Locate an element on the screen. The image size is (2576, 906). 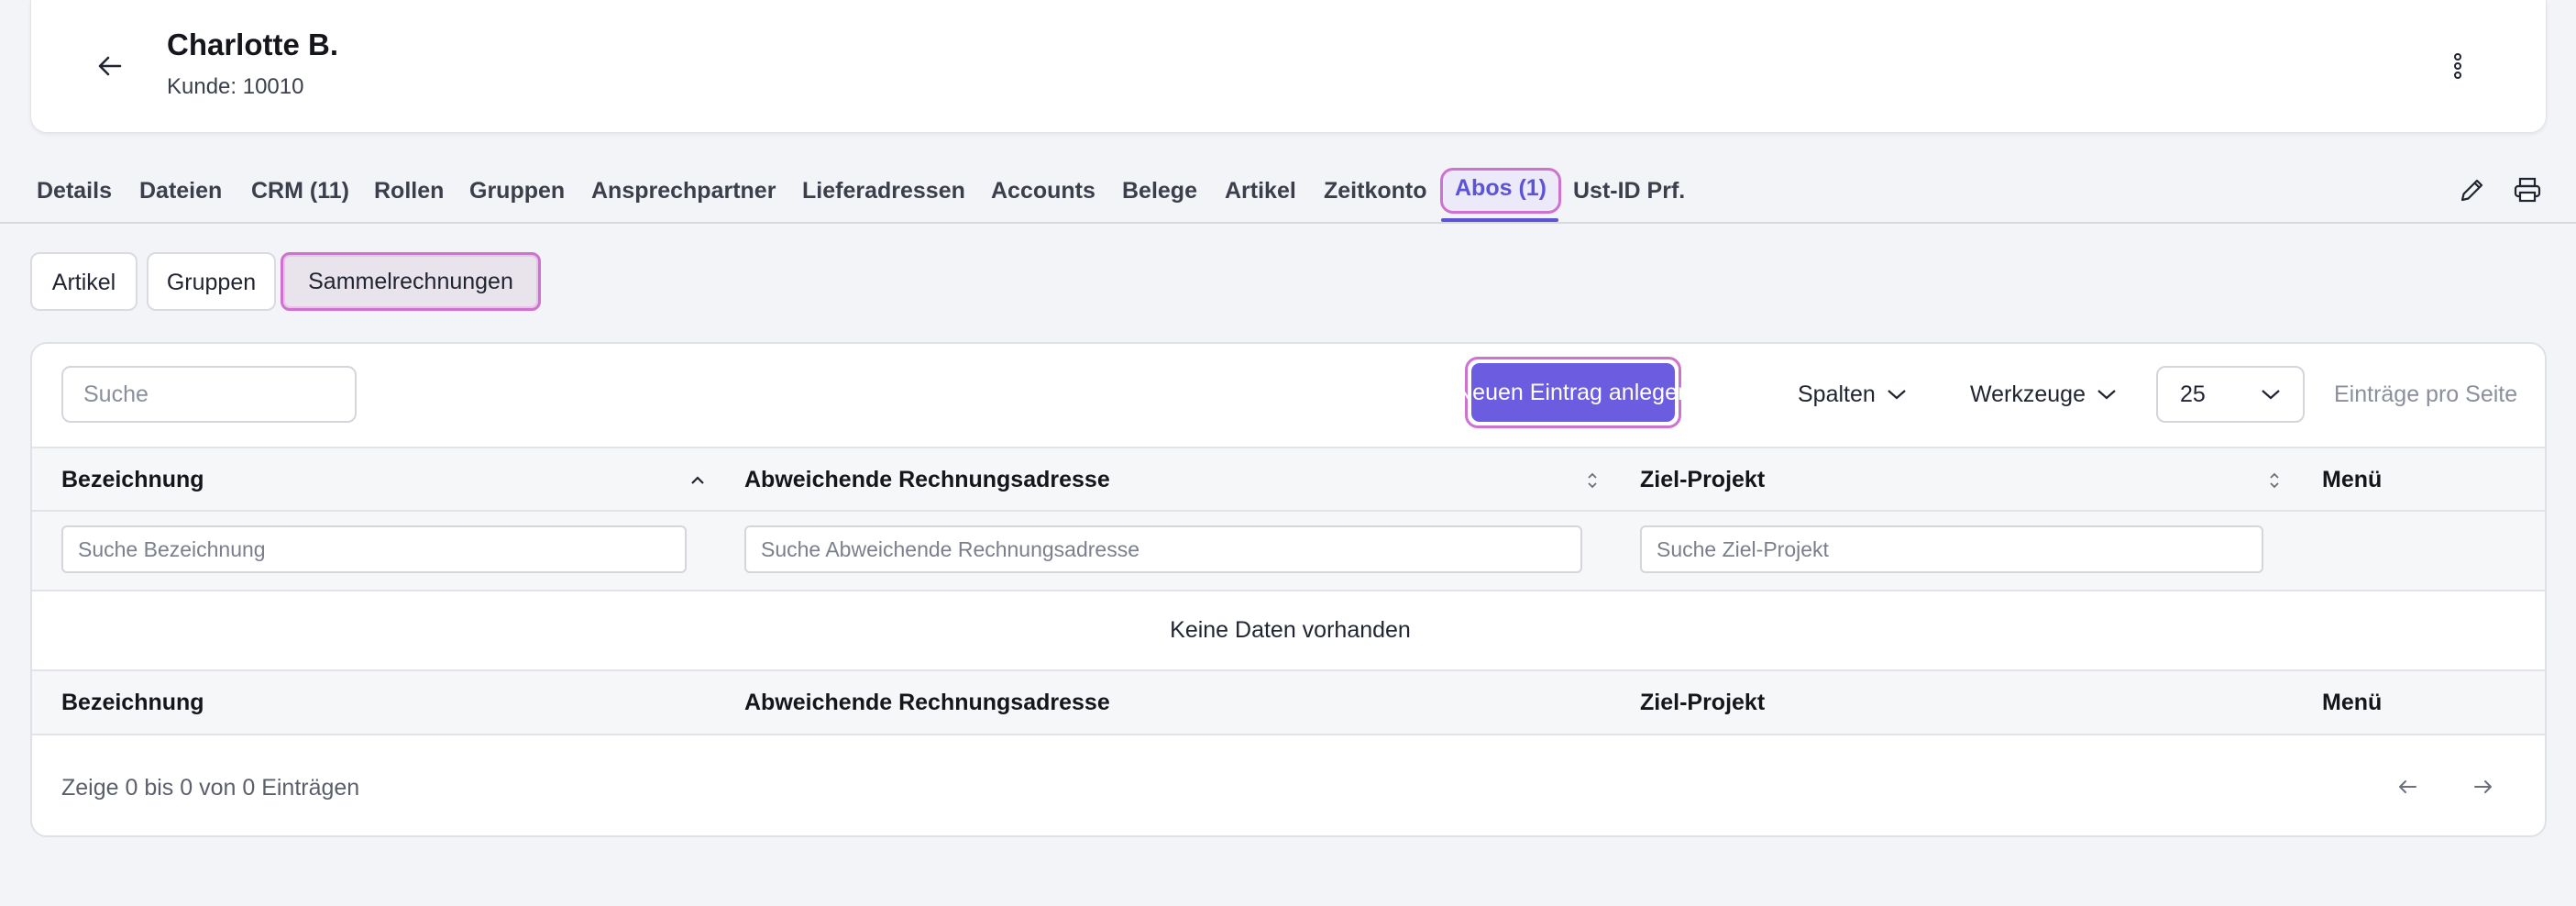
previous-page-button is located at coordinates (2407, 787).